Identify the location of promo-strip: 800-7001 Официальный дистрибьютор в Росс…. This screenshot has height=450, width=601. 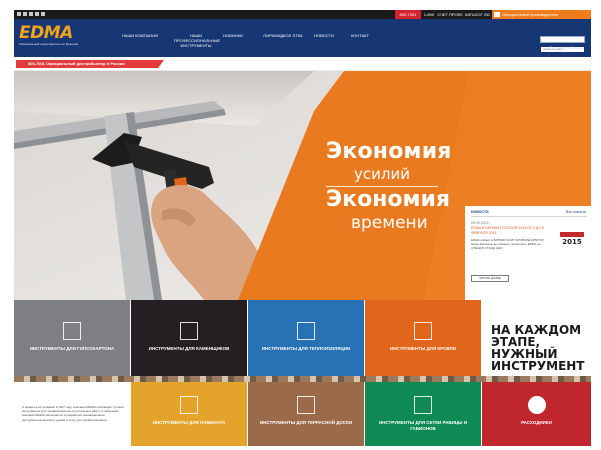
(302, 64).